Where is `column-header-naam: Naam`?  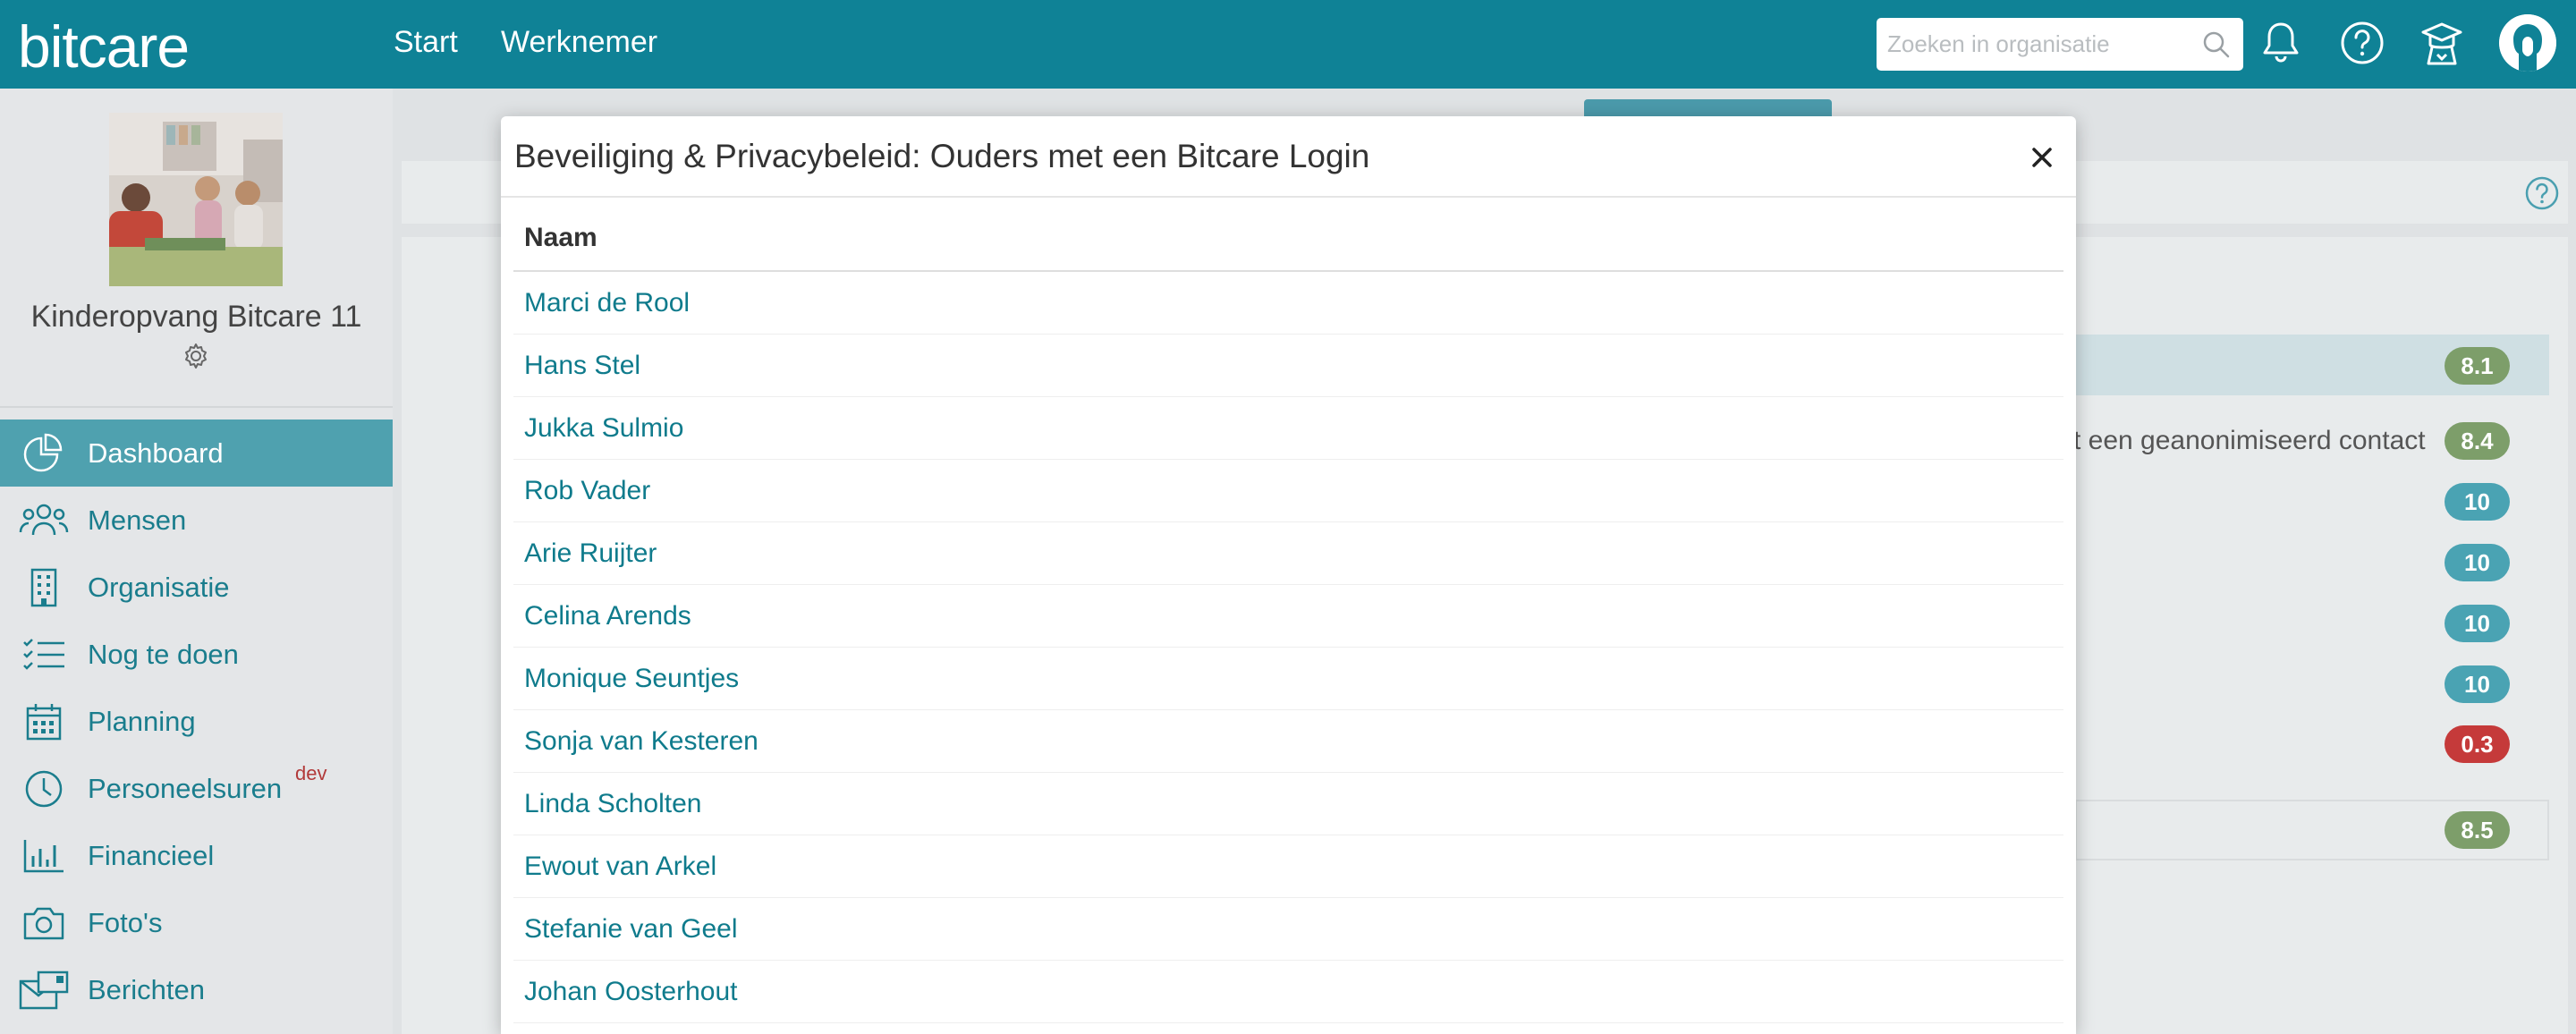
column-header-naam: Naam is located at coordinates (1288, 245).